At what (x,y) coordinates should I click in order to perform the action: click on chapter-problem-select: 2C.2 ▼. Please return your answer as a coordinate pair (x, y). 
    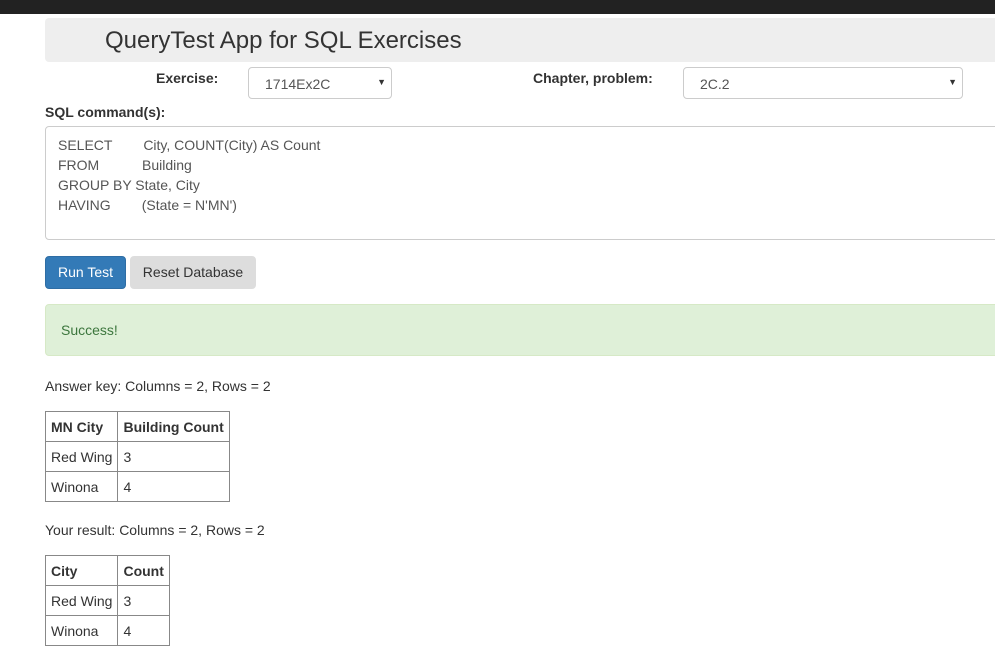
    Looking at the image, I should click on (823, 83).